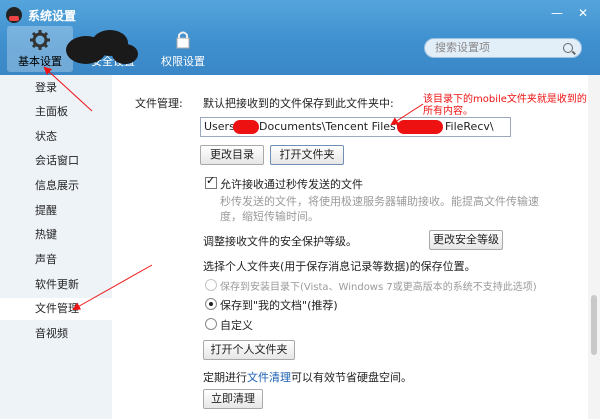 The image size is (600, 419). Describe the element at coordinates (68, 89) in the screenshot. I see `arrow-to-basic-settings` at that location.